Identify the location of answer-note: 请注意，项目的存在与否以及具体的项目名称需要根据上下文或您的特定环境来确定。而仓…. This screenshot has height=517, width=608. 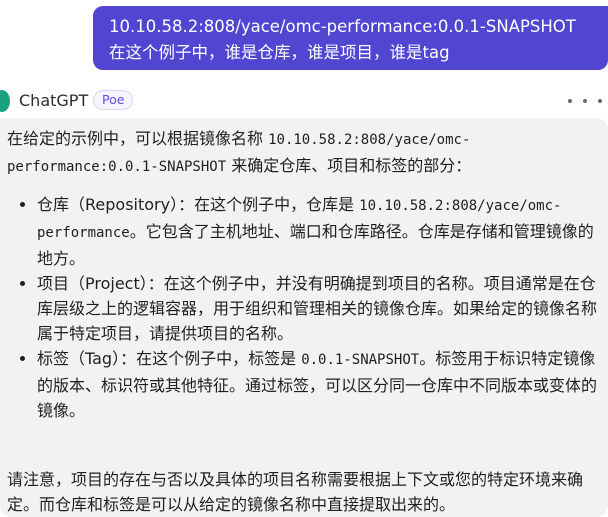
(295, 492).